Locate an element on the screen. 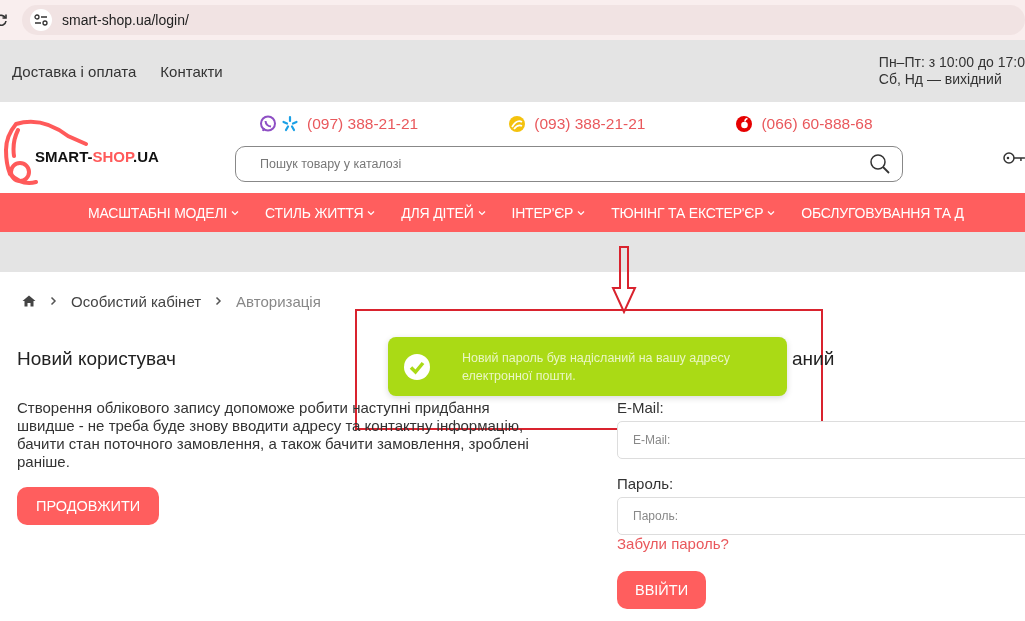 Image resolution: width=1025 pixels, height=621 pixels. top-menu-link: Доставка і оплата is located at coordinates (74, 71).